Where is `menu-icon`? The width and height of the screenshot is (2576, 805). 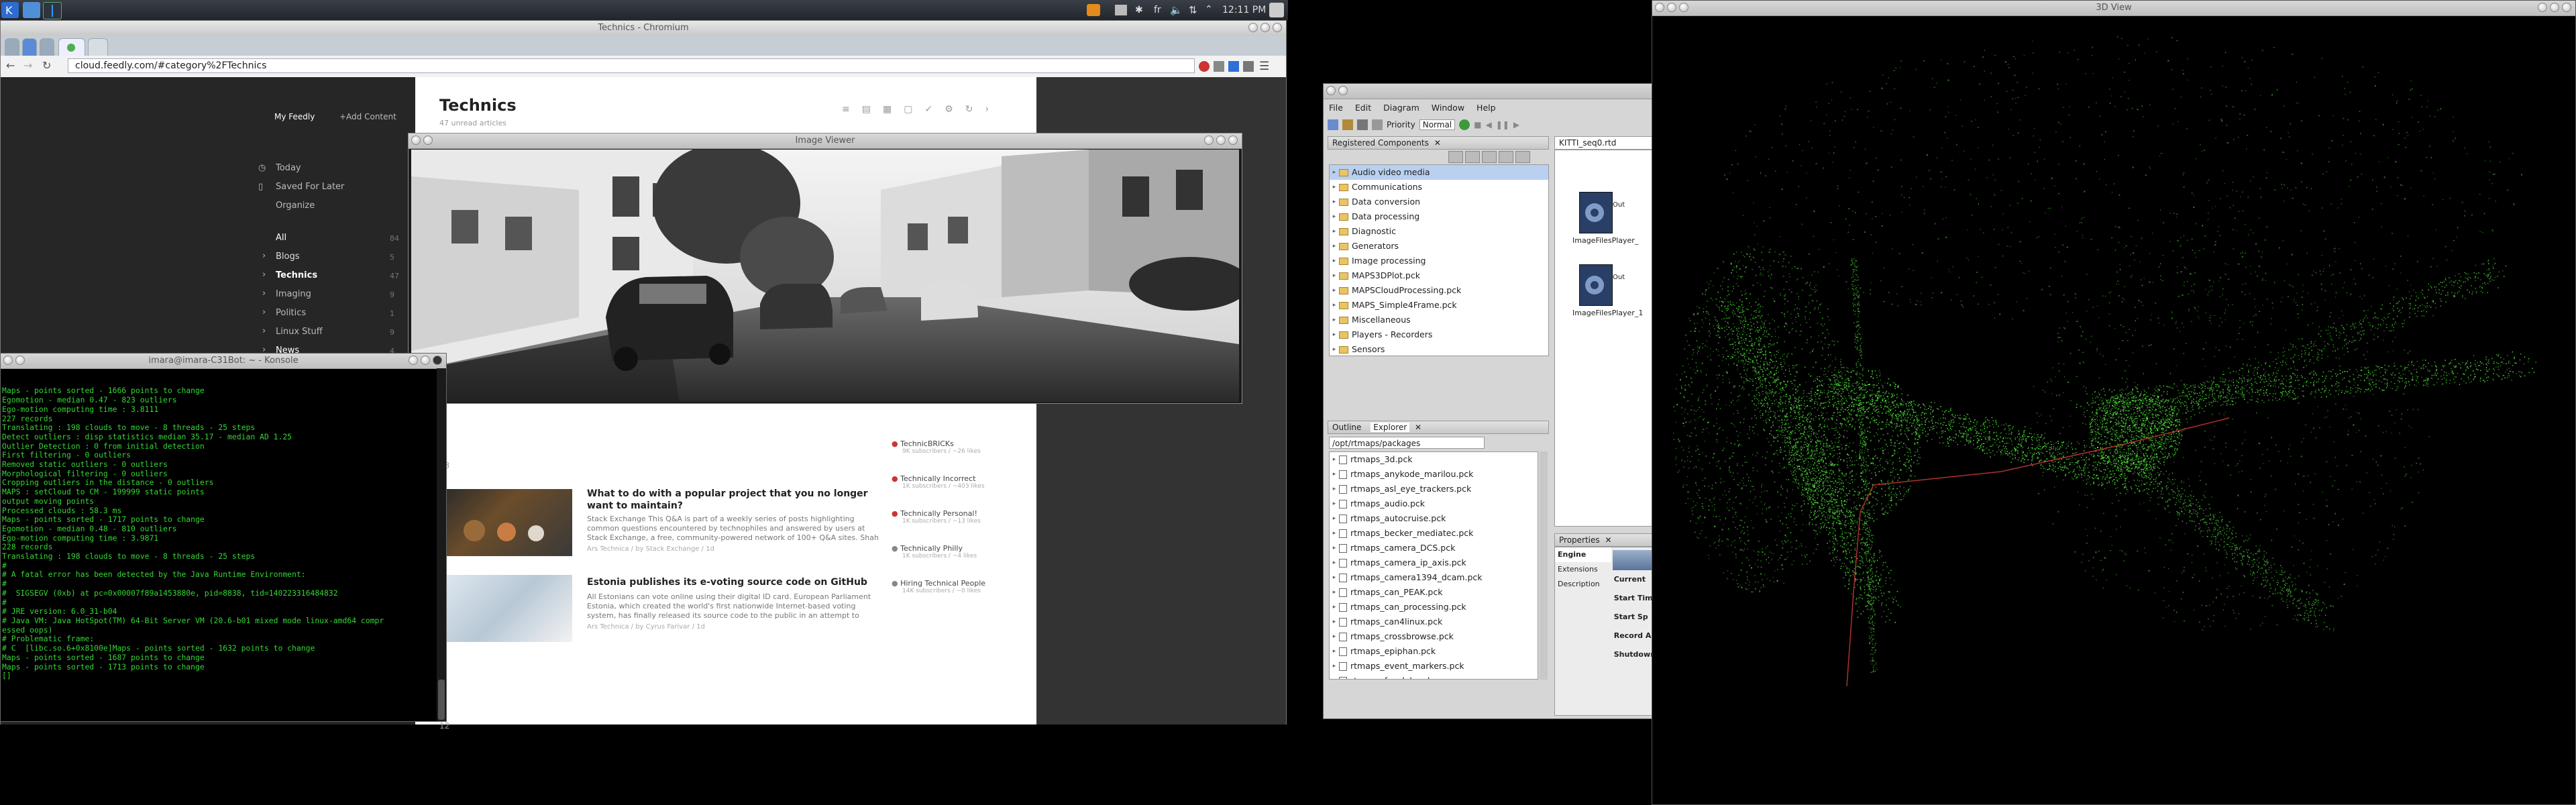
menu-icon is located at coordinates (1659, 7).